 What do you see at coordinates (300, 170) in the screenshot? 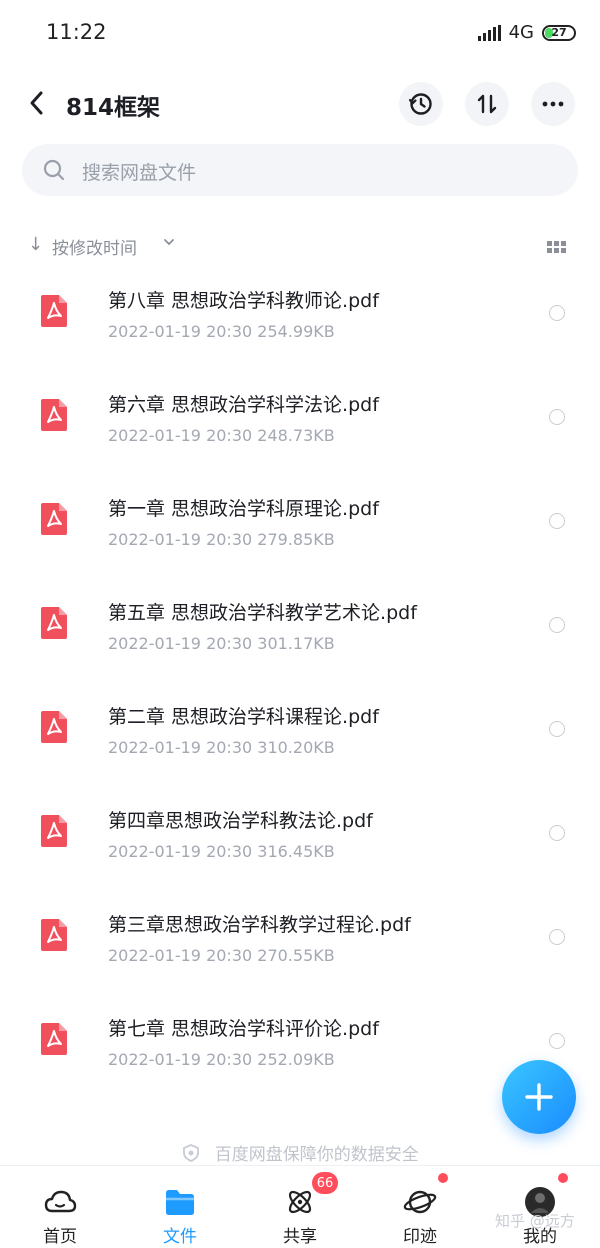
I see `search-input: 搜索网盘文件` at bounding box center [300, 170].